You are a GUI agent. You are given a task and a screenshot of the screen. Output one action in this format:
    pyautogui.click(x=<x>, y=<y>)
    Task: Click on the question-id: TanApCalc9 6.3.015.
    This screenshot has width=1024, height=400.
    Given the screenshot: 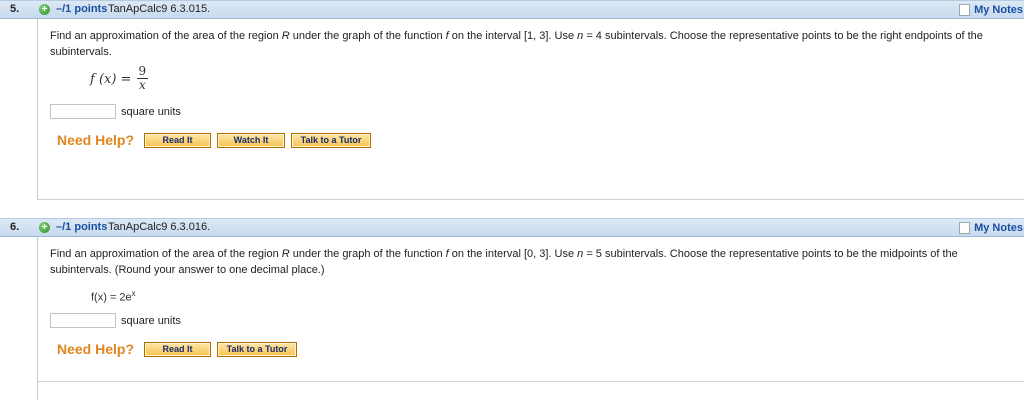 What is the action you would take?
    pyautogui.click(x=159, y=9)
    